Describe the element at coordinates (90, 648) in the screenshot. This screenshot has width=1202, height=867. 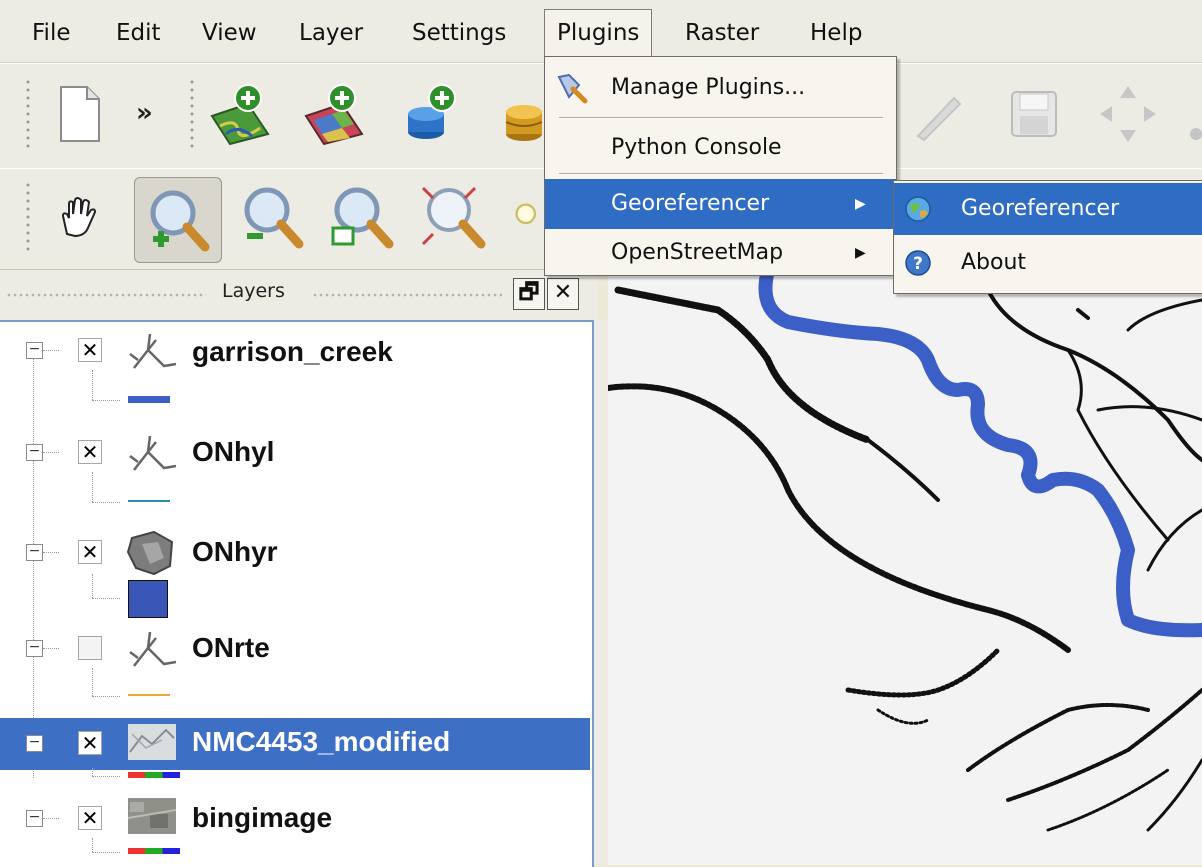
I see `layer-visibility-checkbox` at that location.